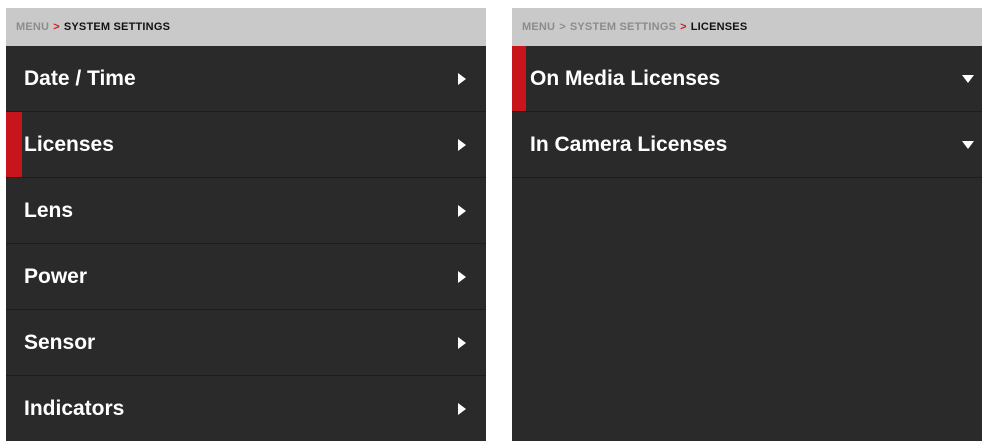  Describe the element at coordinates (623, 27) in the screenshot. I see `breadcrumb-parent: SYSTEM SETTINGS` at that location.